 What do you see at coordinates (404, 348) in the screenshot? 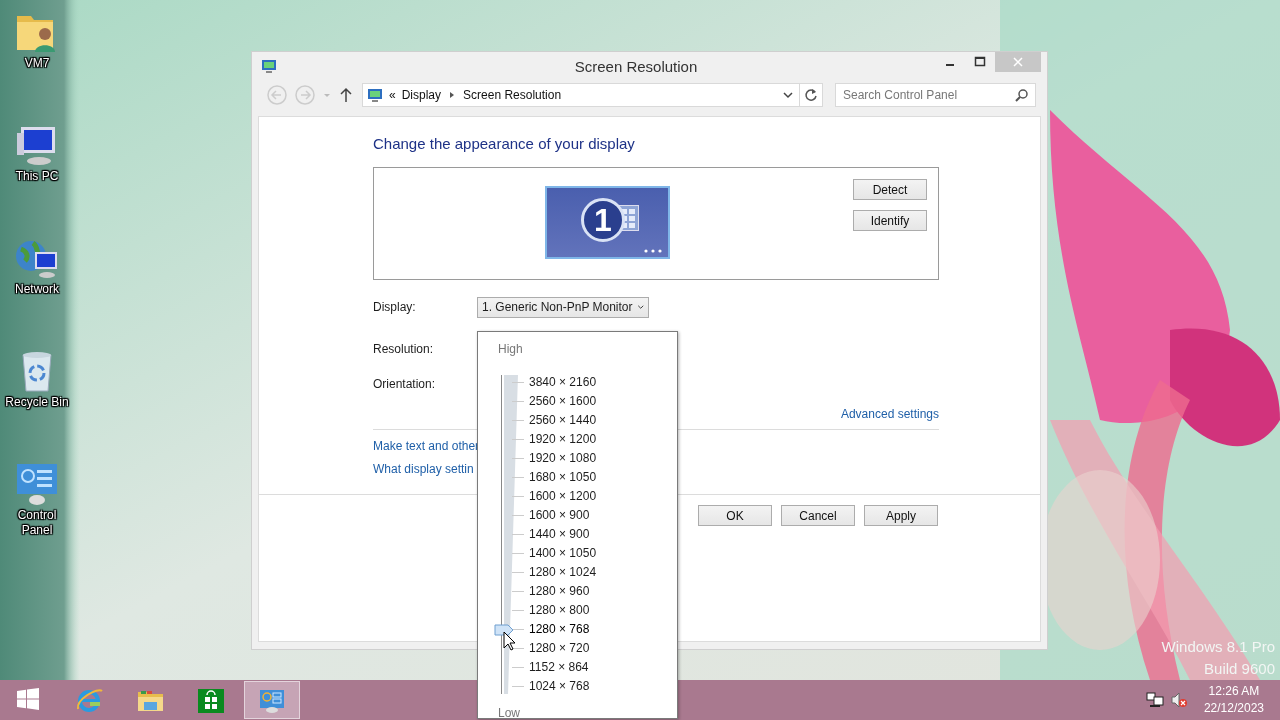
I see `field-label: Resolution:` at bounding box center [404, 348].